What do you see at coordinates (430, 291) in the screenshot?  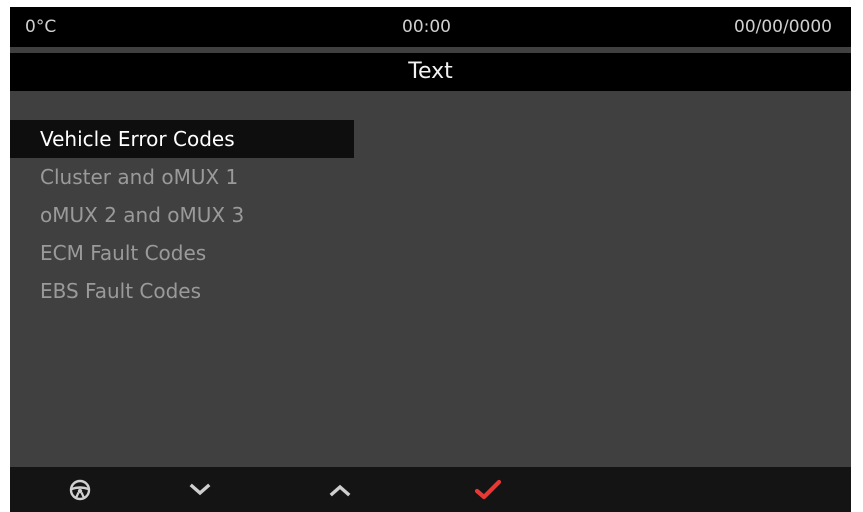 I see `menu-item-ebs-fault-codes: EBS Fault Codes` at bounding box center [430, 291].